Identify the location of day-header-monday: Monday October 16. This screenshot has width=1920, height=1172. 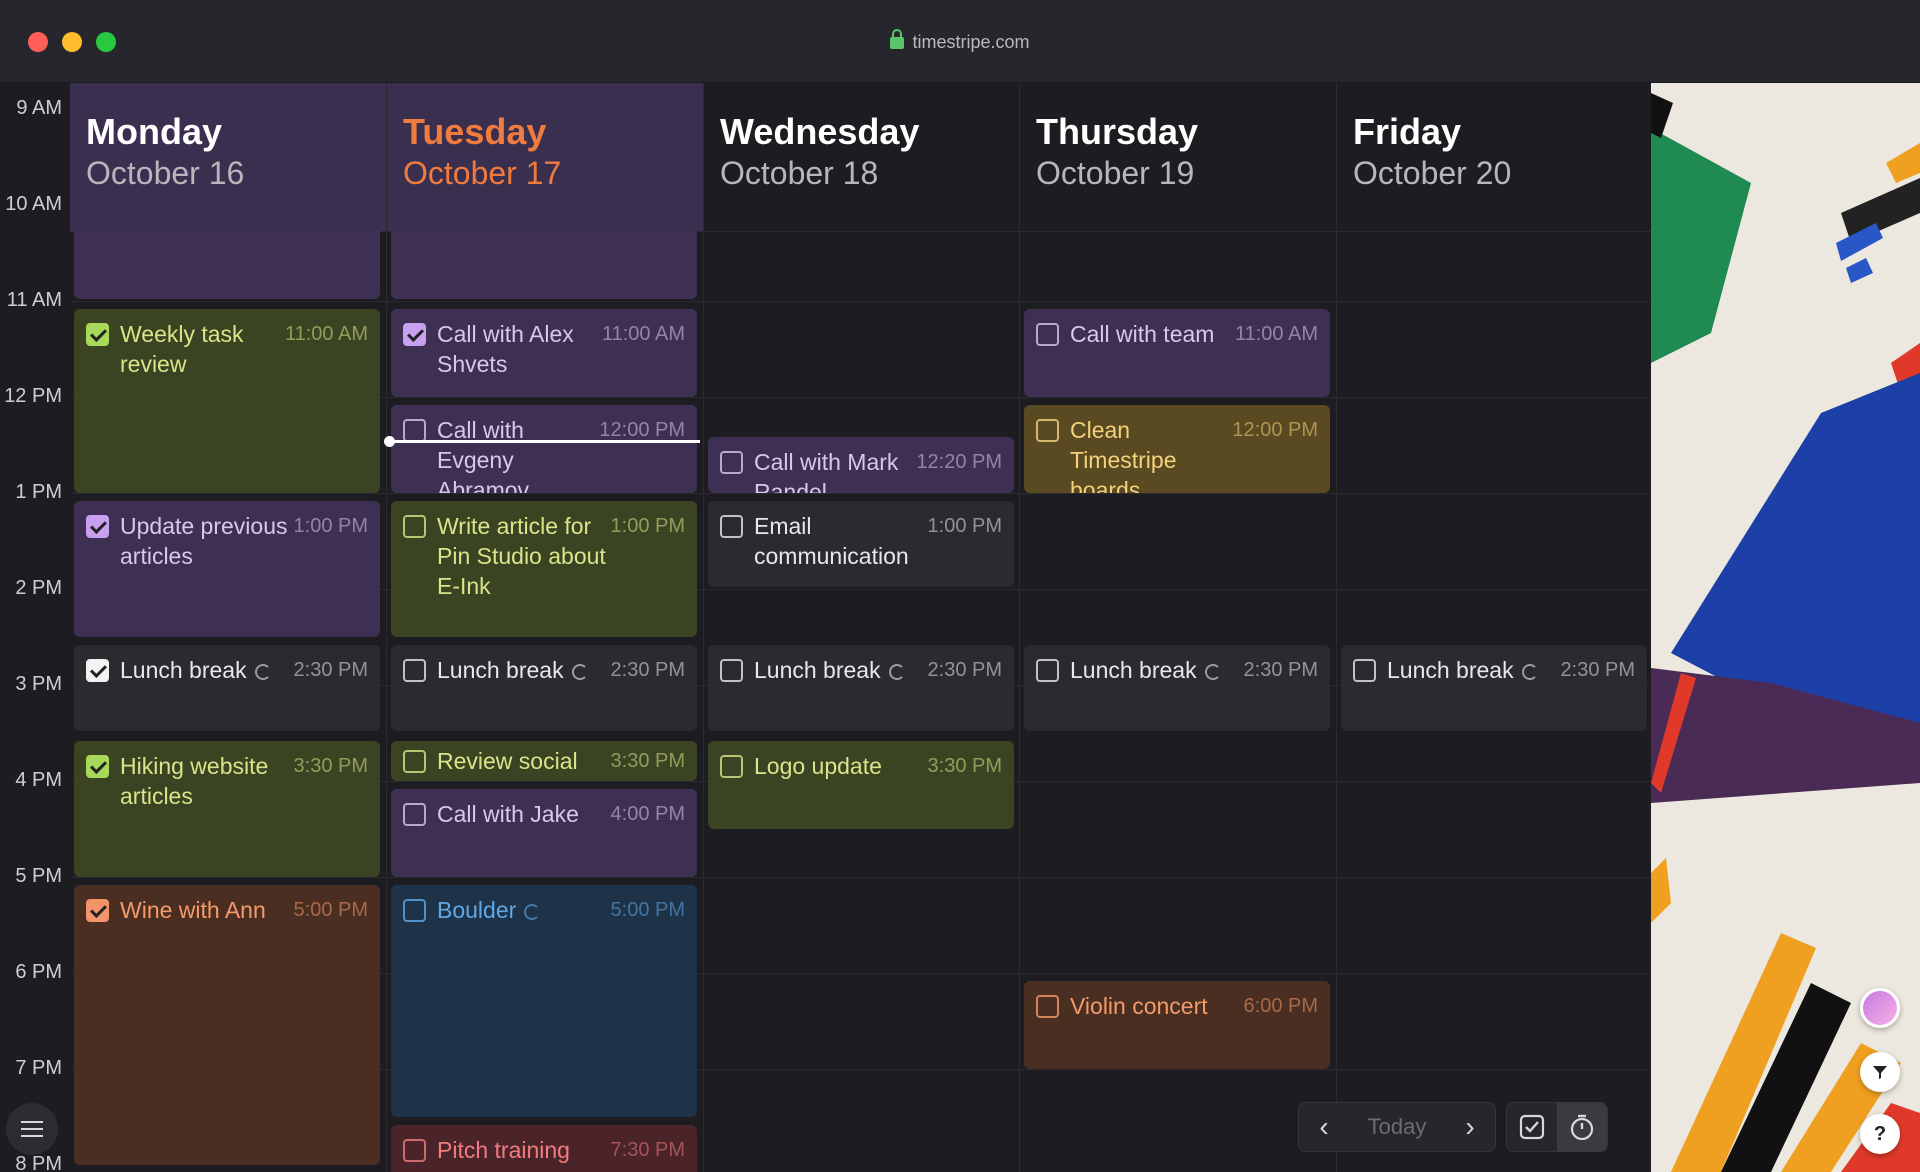
(228, 157).